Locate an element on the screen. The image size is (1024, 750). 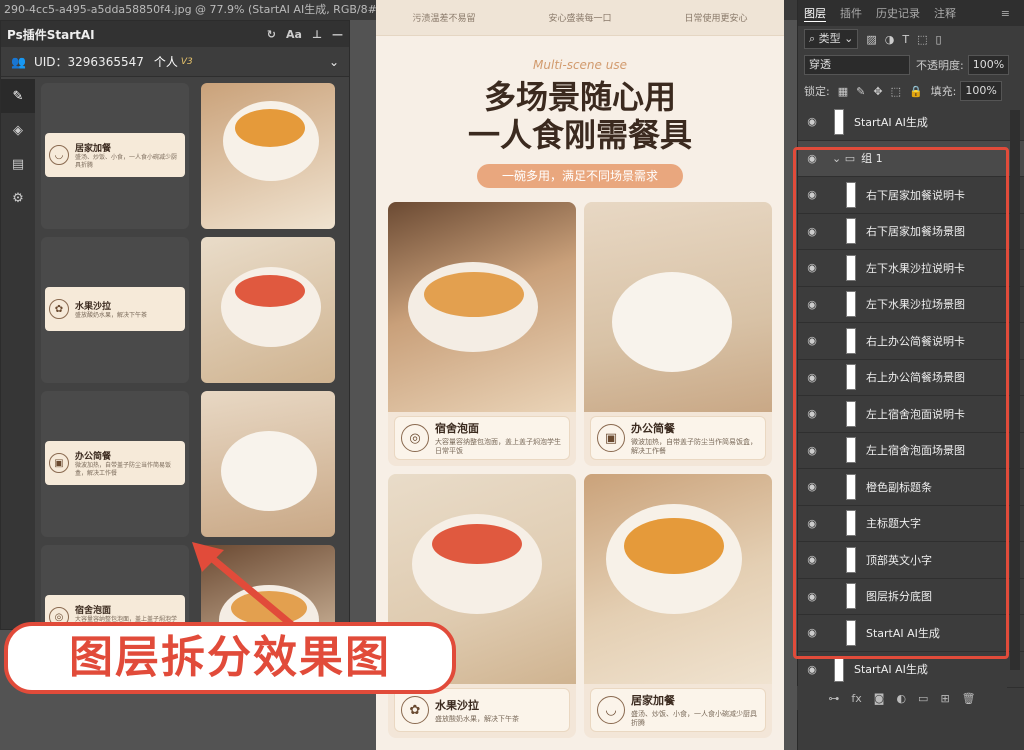
pin-icon: ⊥ is located at coordinates (317, 34).